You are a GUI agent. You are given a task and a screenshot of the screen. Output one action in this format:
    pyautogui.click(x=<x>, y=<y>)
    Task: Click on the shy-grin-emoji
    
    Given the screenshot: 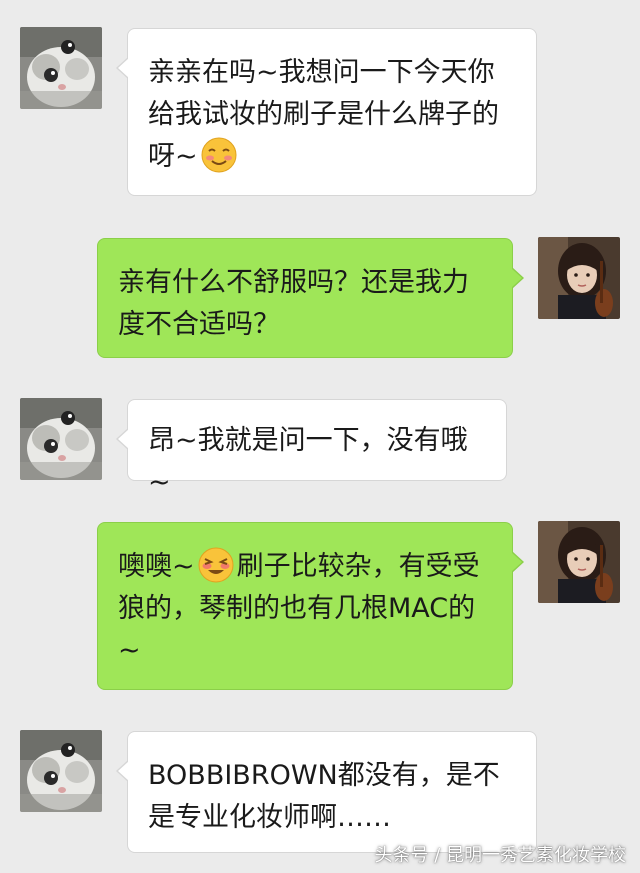 What is the action you would take?
    pyautogui.click(x=216, y=565)
    